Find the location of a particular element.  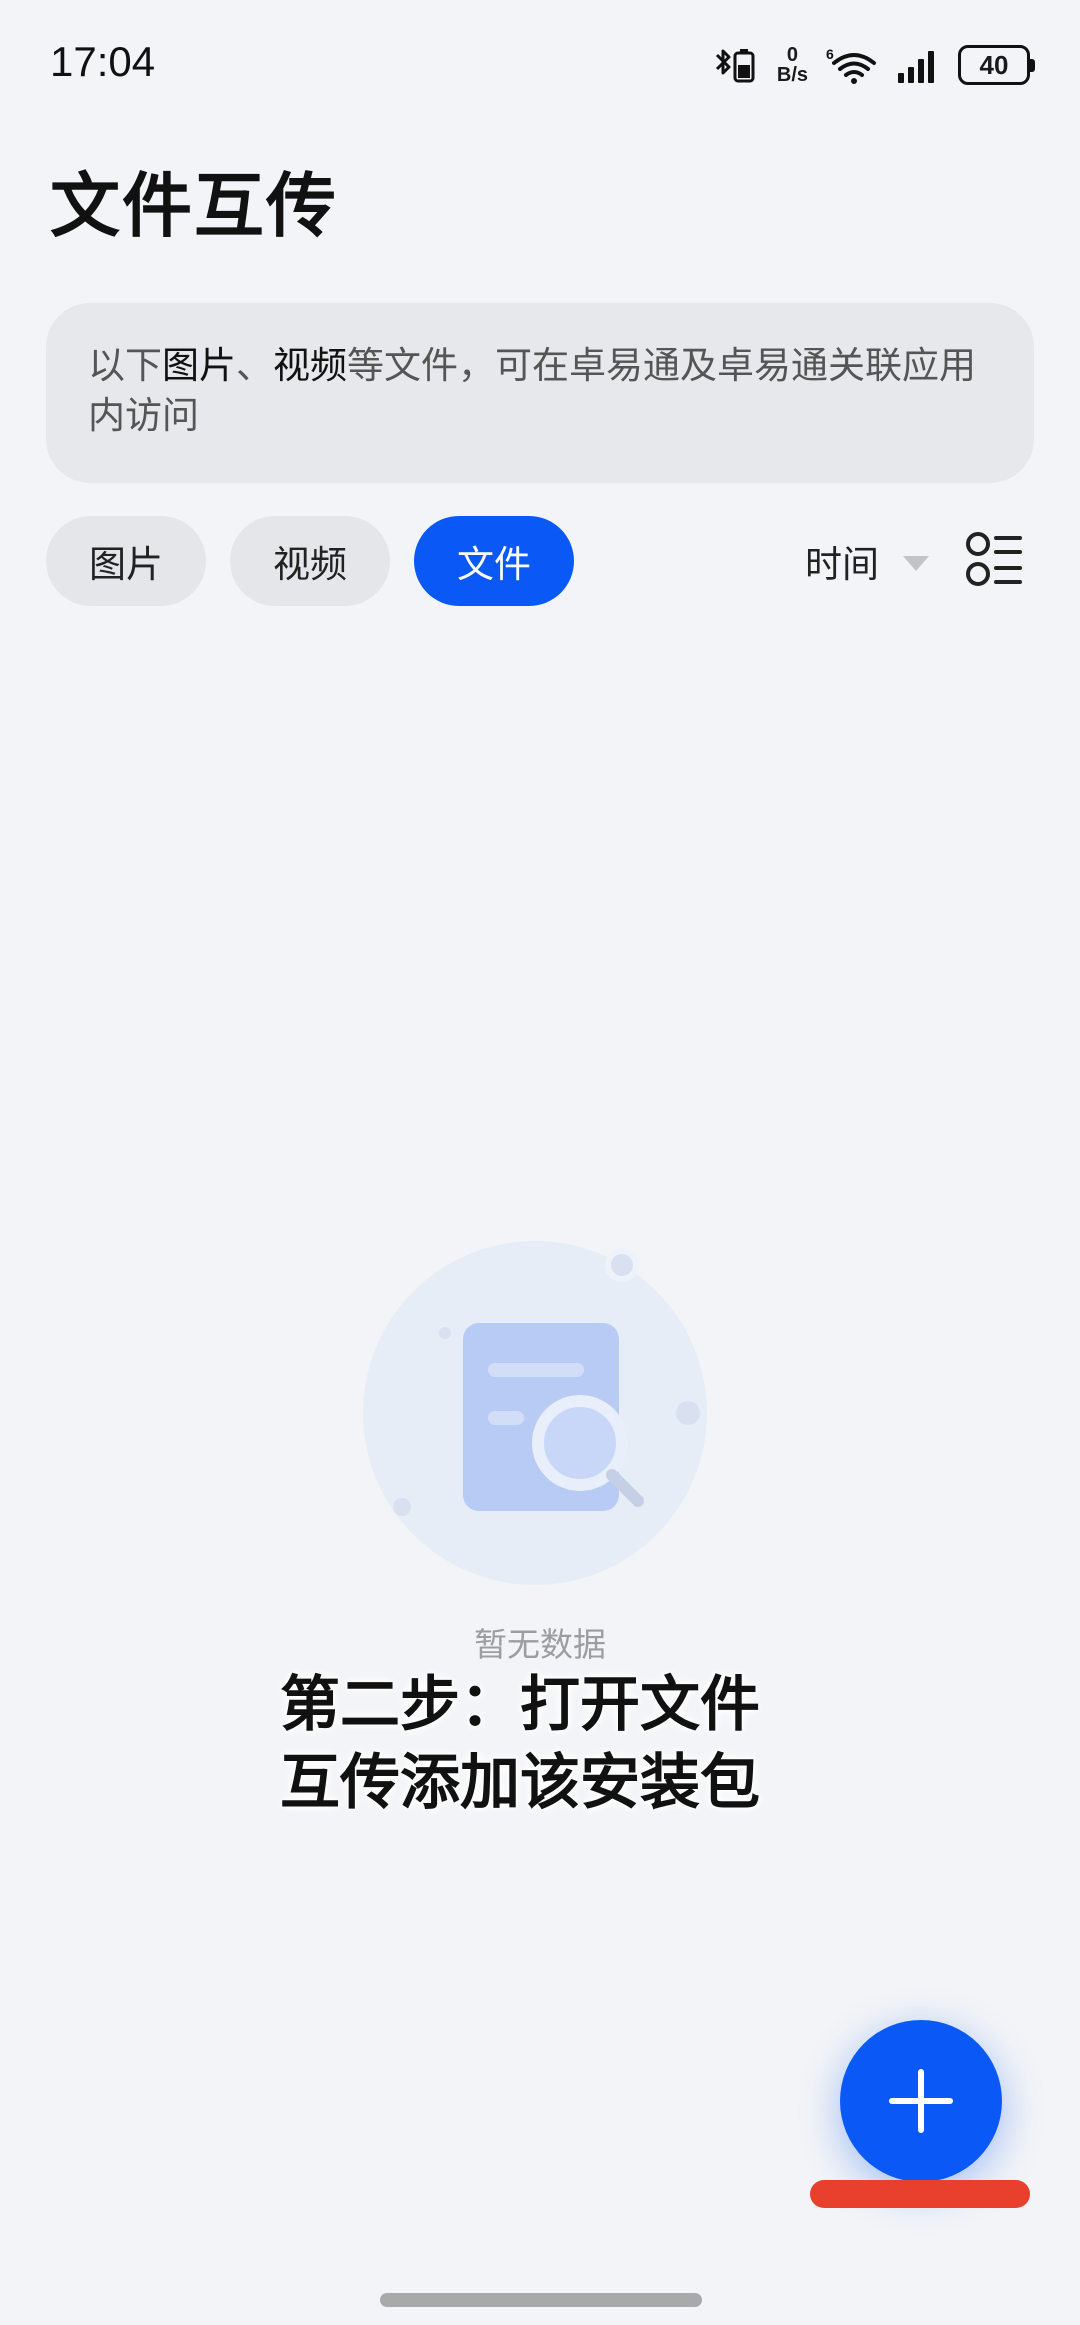

category-tabs: 图片 视频 文件 is located at coordinates (310, 561).